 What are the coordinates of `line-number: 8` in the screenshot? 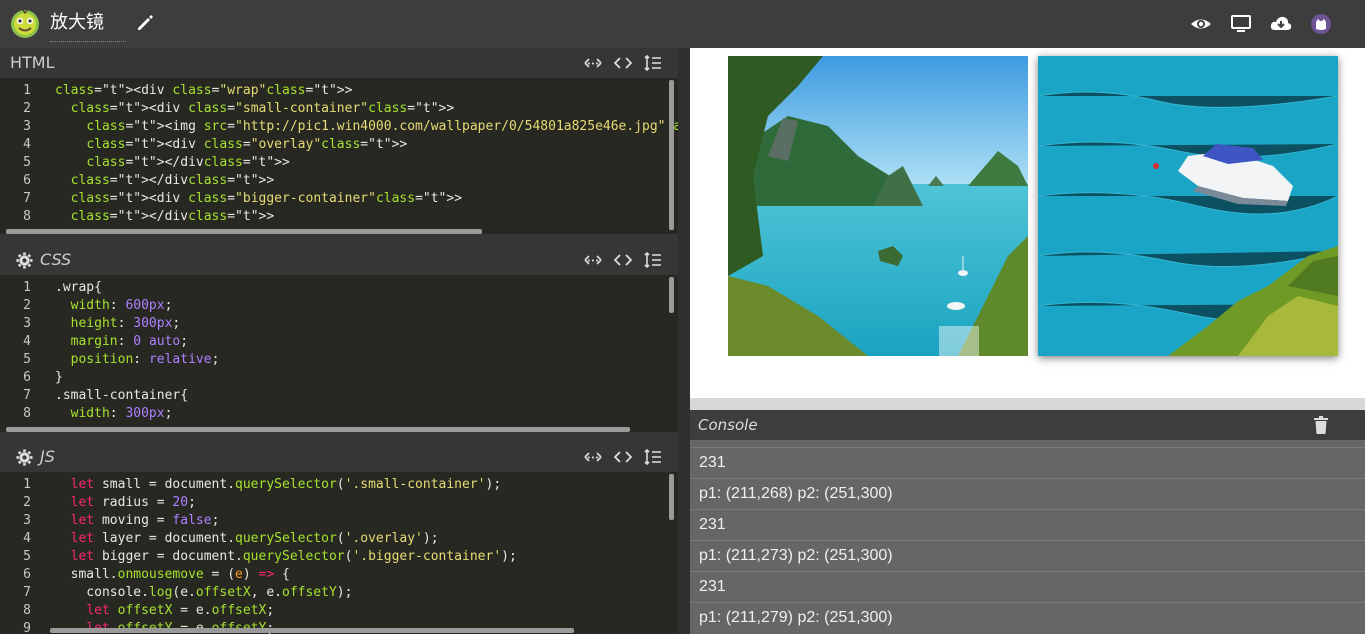 It's located at (27, 216).